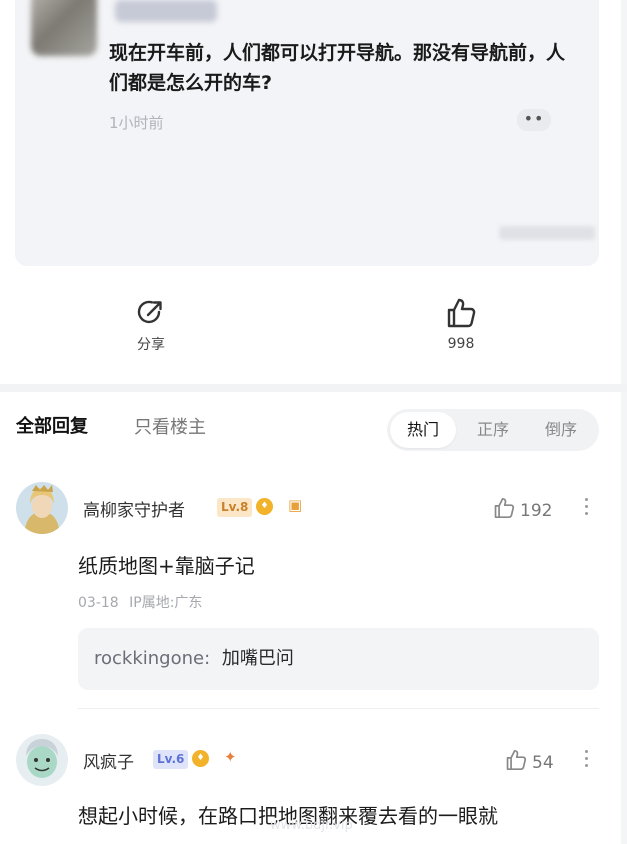 The height and width of the screenshot is (844, 627). Describe the element at coordinates (295, 505) in the screenshot. I see `fan-badge-icon: ▣` at that location.